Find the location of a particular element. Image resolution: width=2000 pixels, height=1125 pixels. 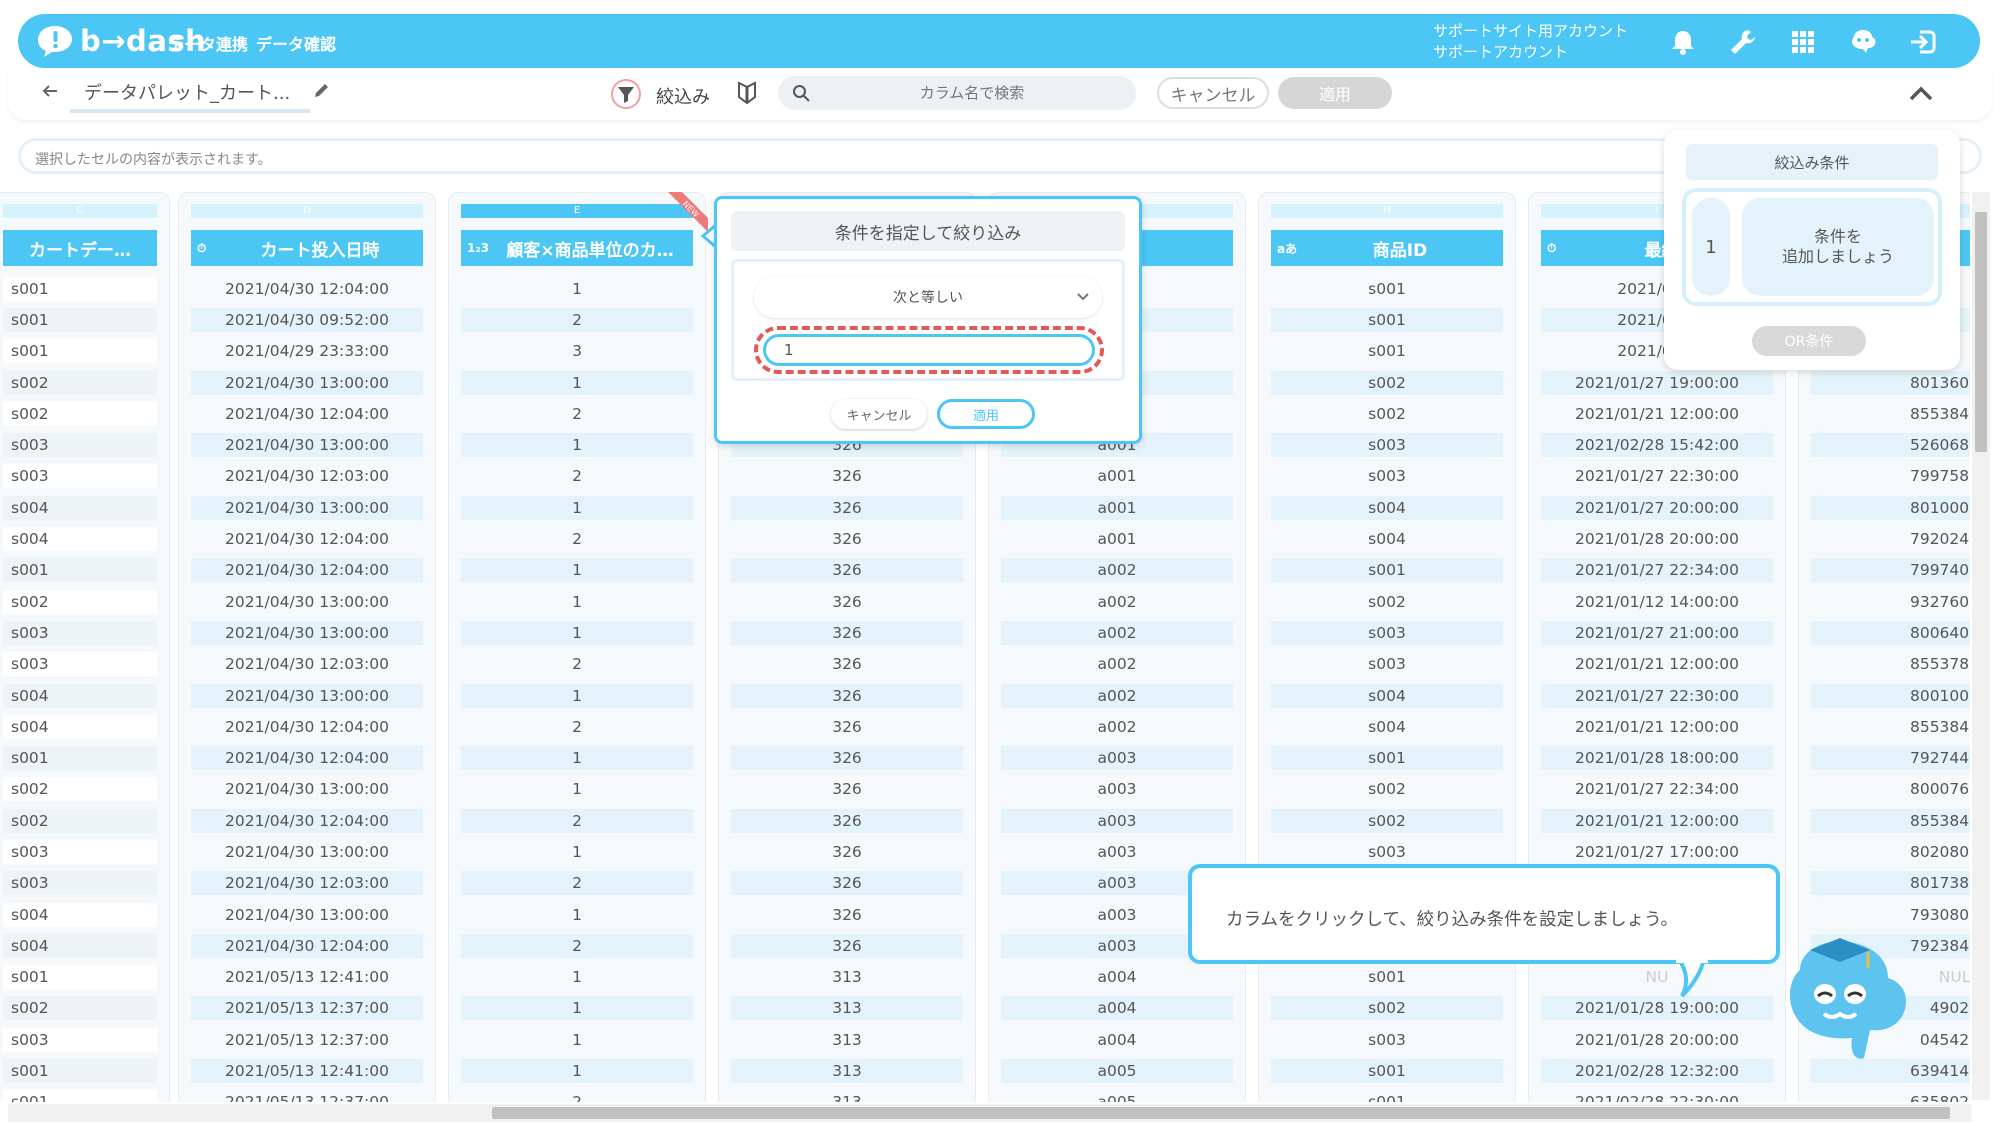

table-cell: 7997580 is located at coordinates (1890, 476).